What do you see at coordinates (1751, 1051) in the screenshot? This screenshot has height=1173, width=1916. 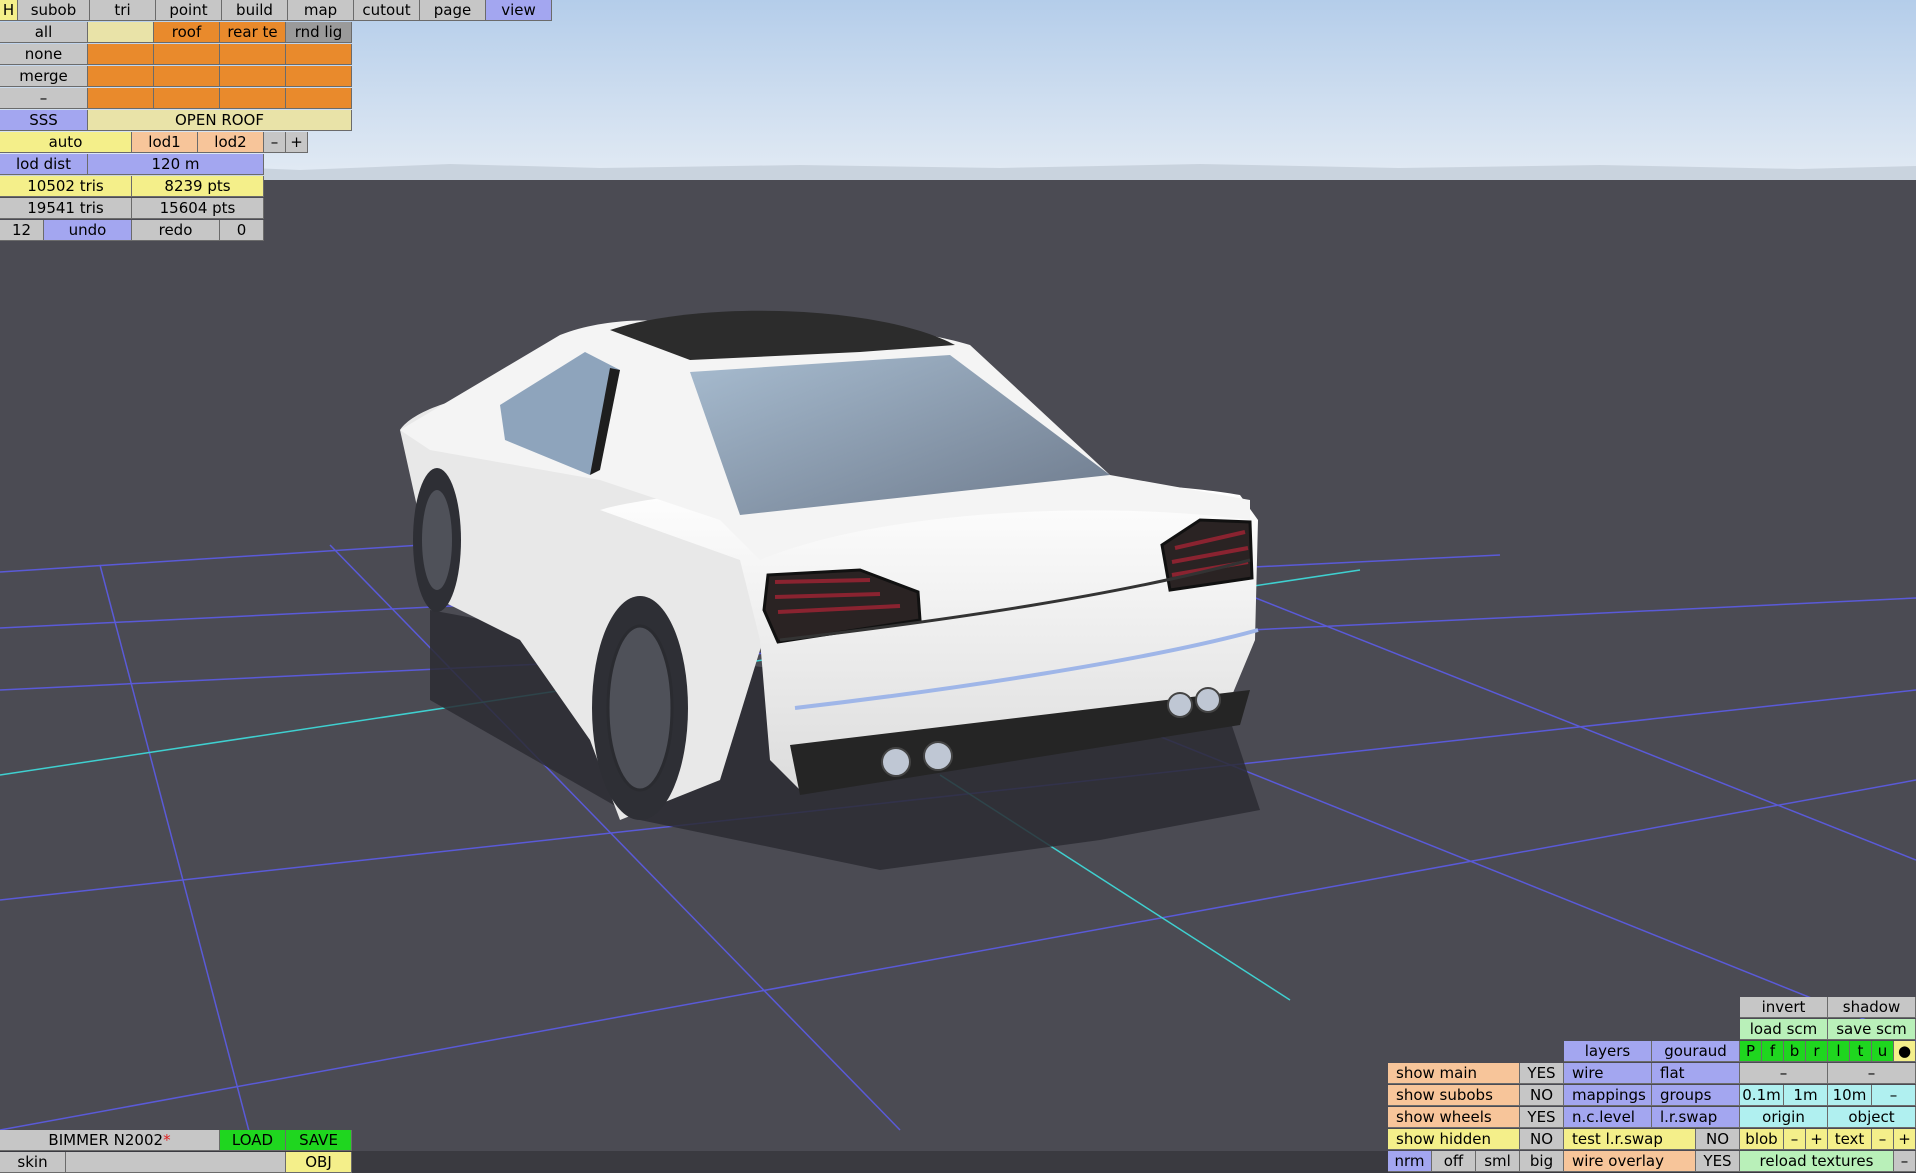 I see `view-p-button: P` at bounding box center [1751, 1051].